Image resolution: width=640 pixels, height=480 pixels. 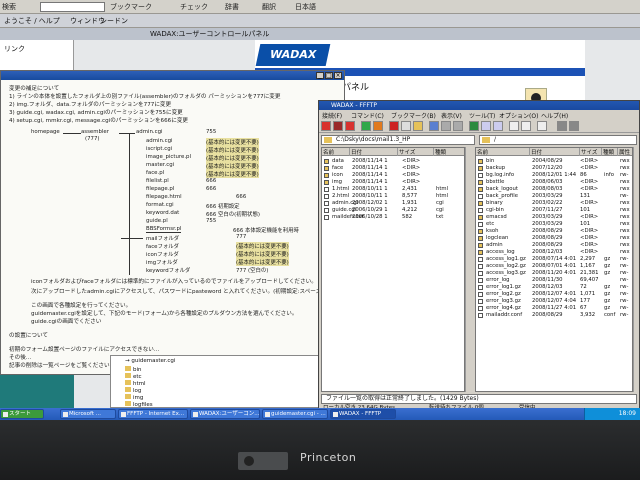 I want to click on auto-mode-icon, so click(x=498, y=126).